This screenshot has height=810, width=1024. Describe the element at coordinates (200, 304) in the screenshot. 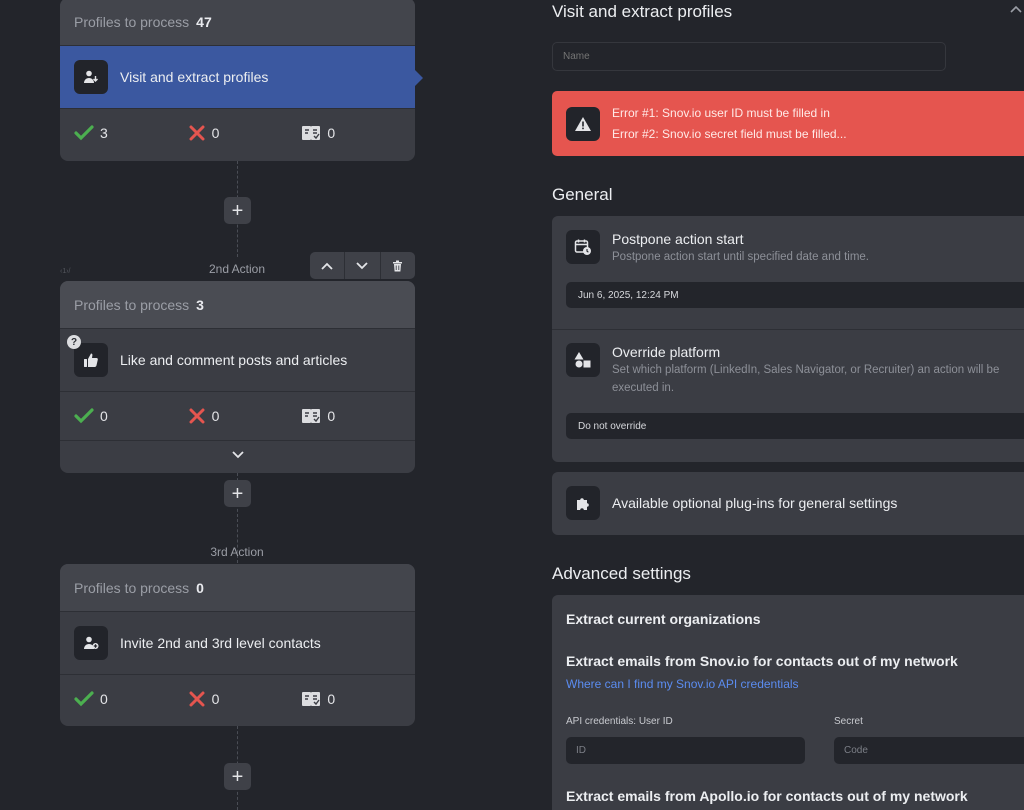

I see `profiles-count: 3` at that location.